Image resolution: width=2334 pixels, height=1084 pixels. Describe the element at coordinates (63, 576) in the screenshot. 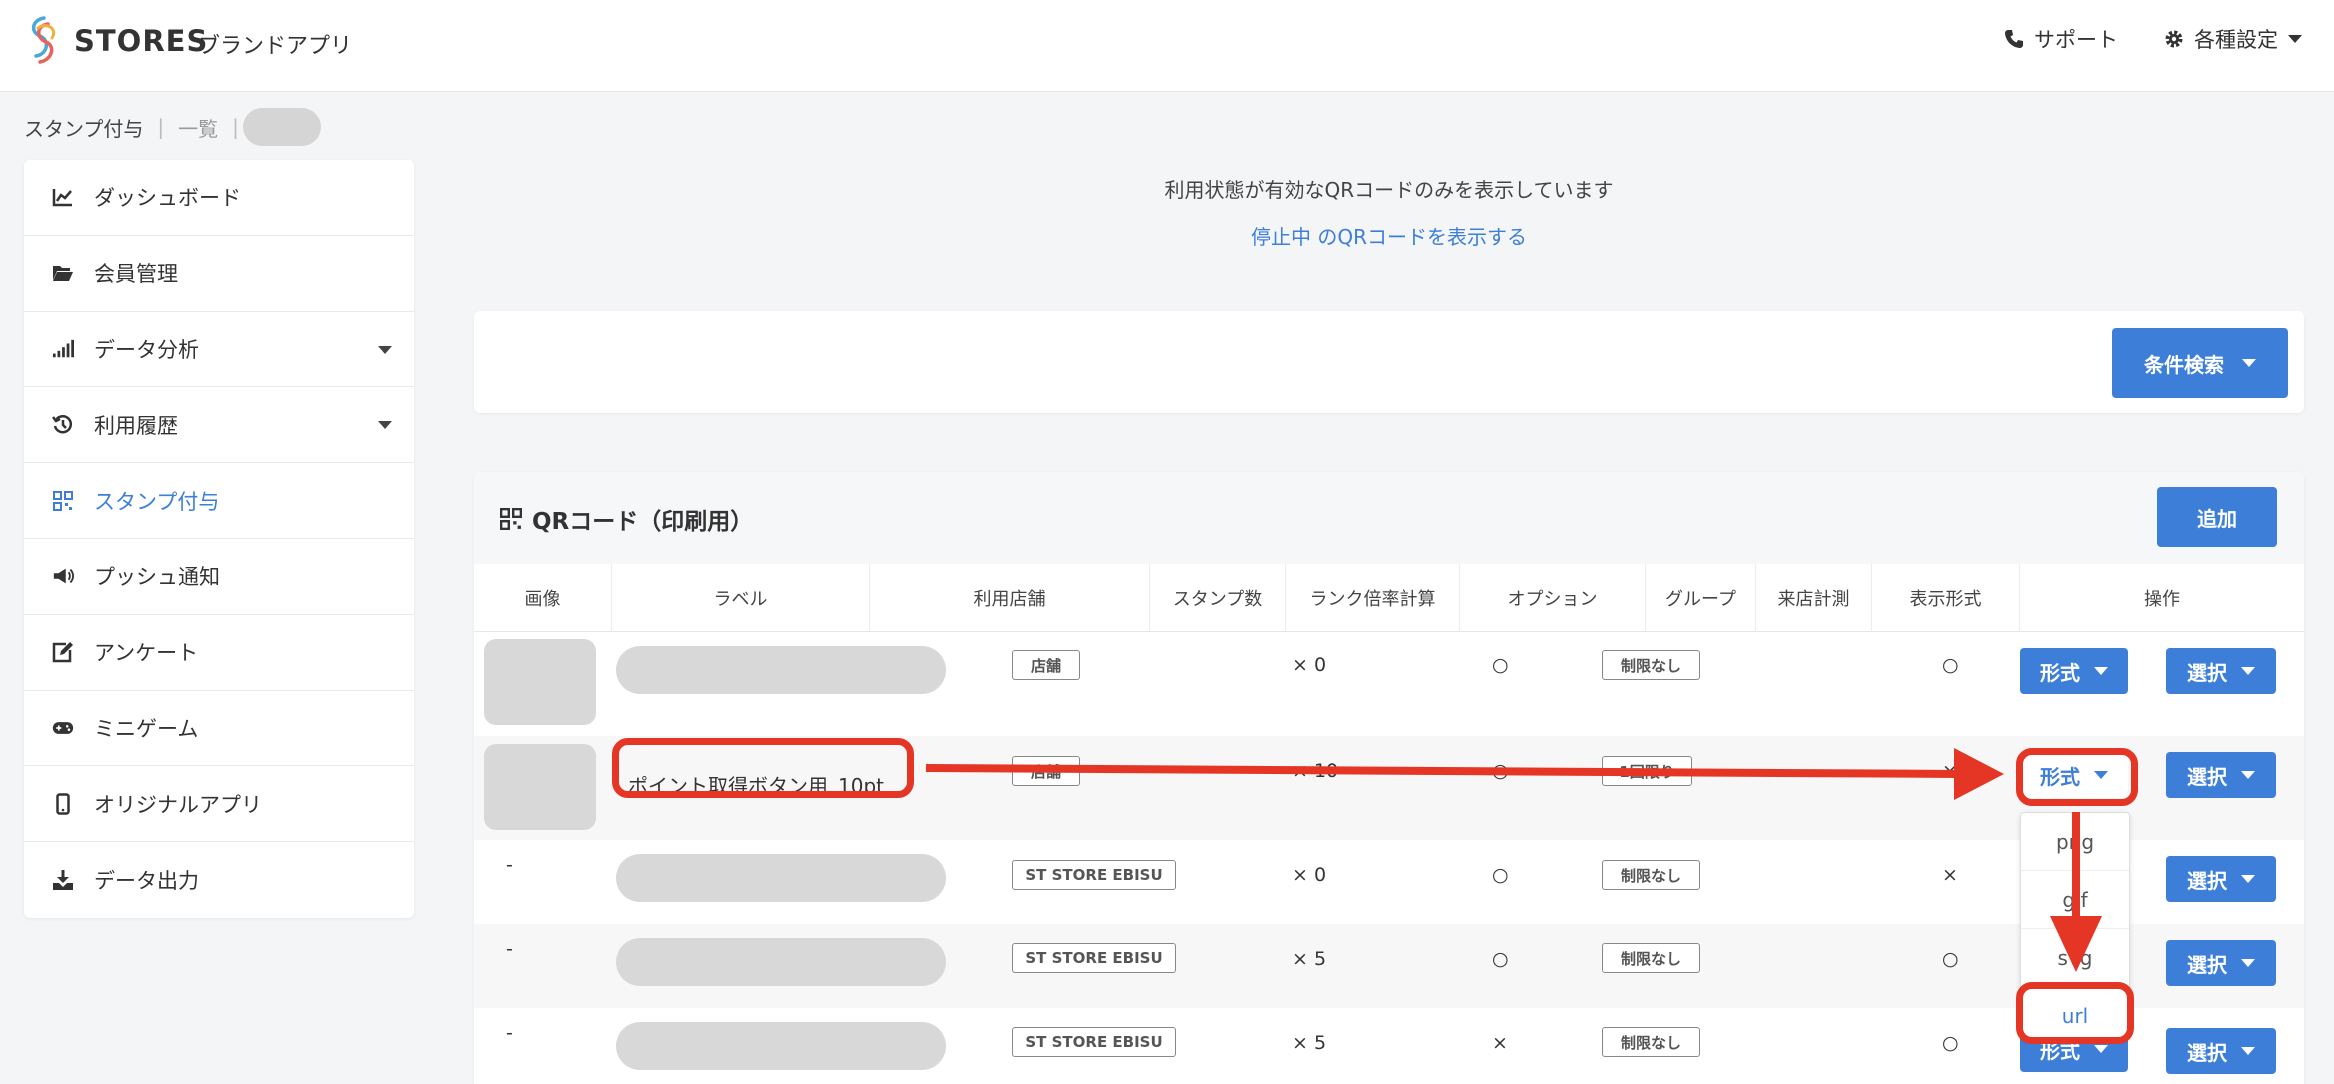

I see `megaphone-icon` at that location.